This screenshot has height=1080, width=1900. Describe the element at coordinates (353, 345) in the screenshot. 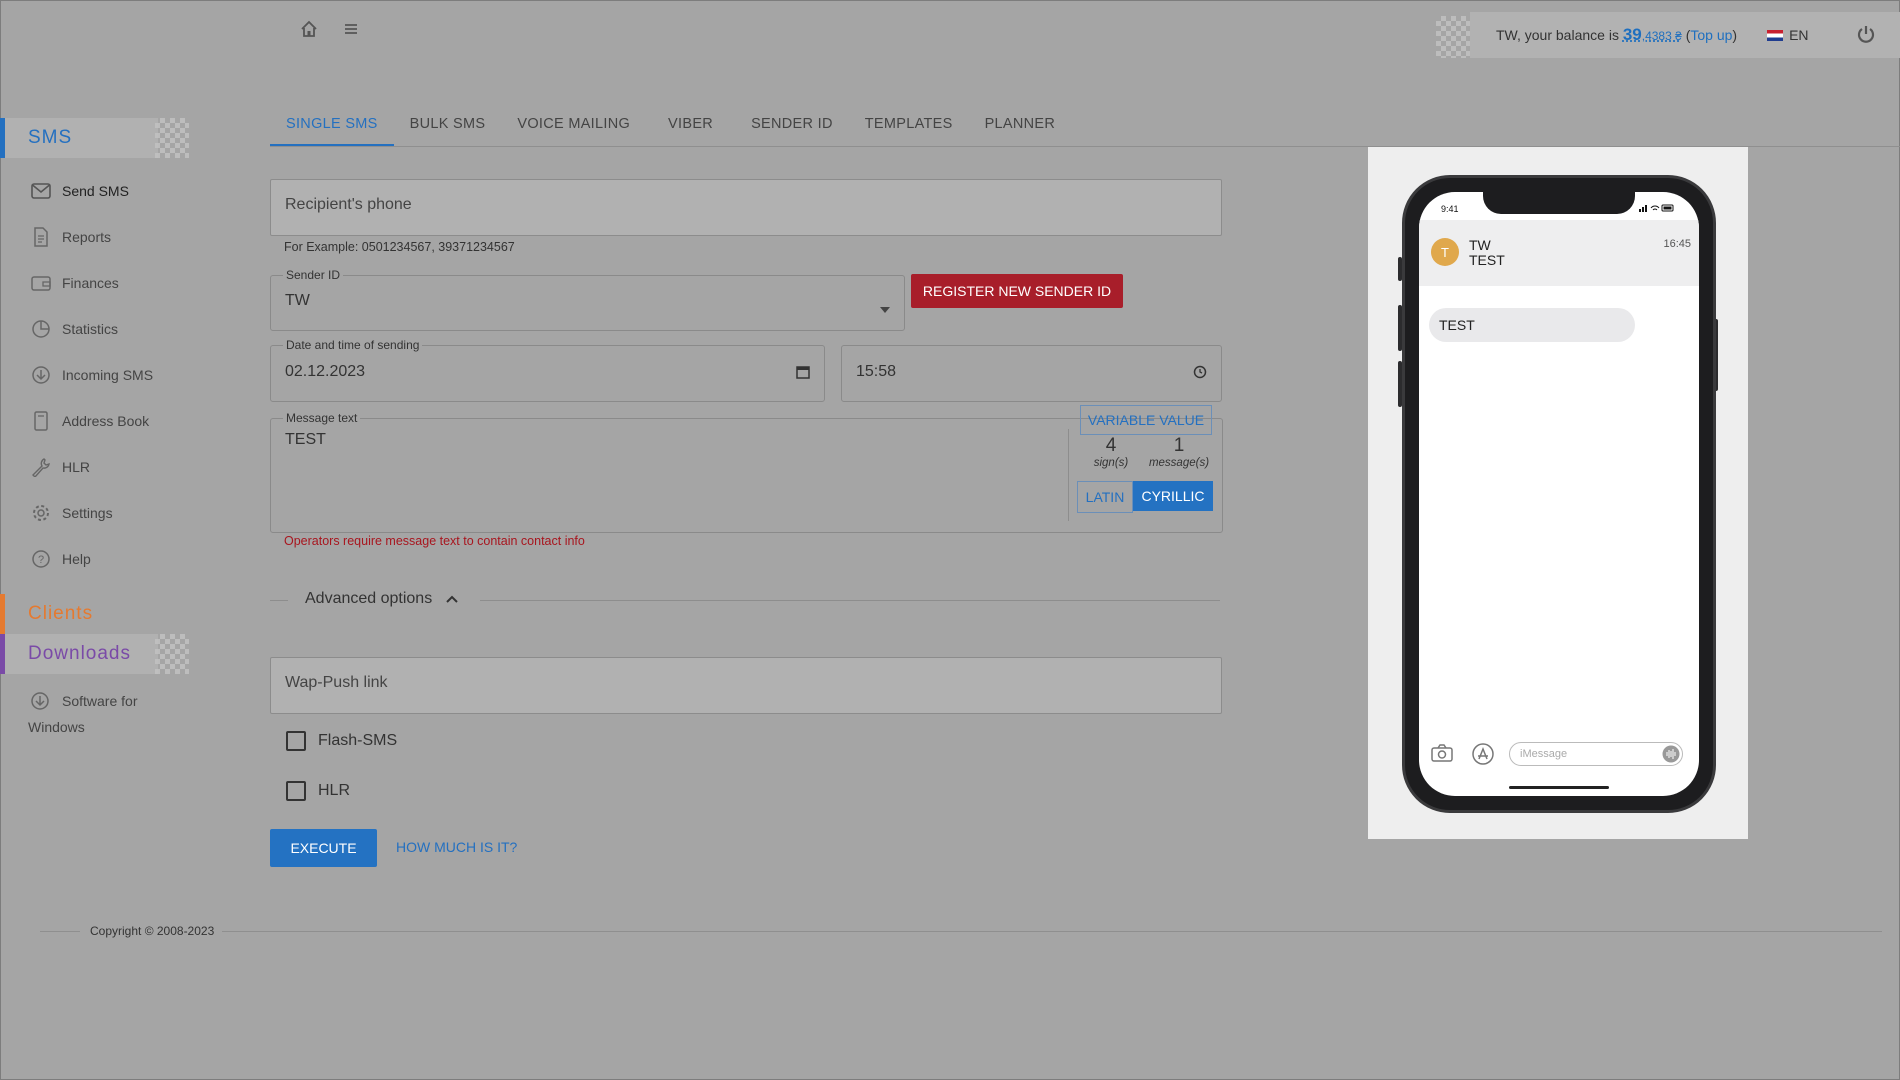

I see `date-time-label: Date and time of sending` at that location.